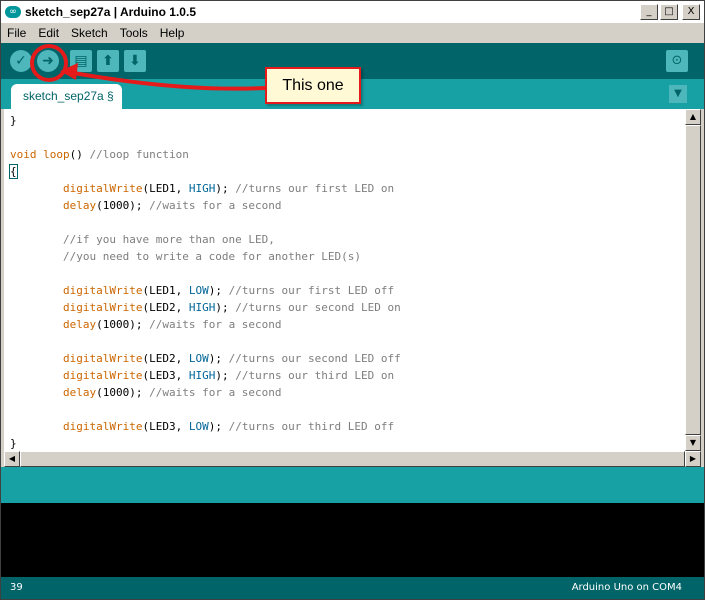 Image resolution: width=705 pixels, height=600 pixels. I want to click on check-icon: ✓, so click(21, 61).